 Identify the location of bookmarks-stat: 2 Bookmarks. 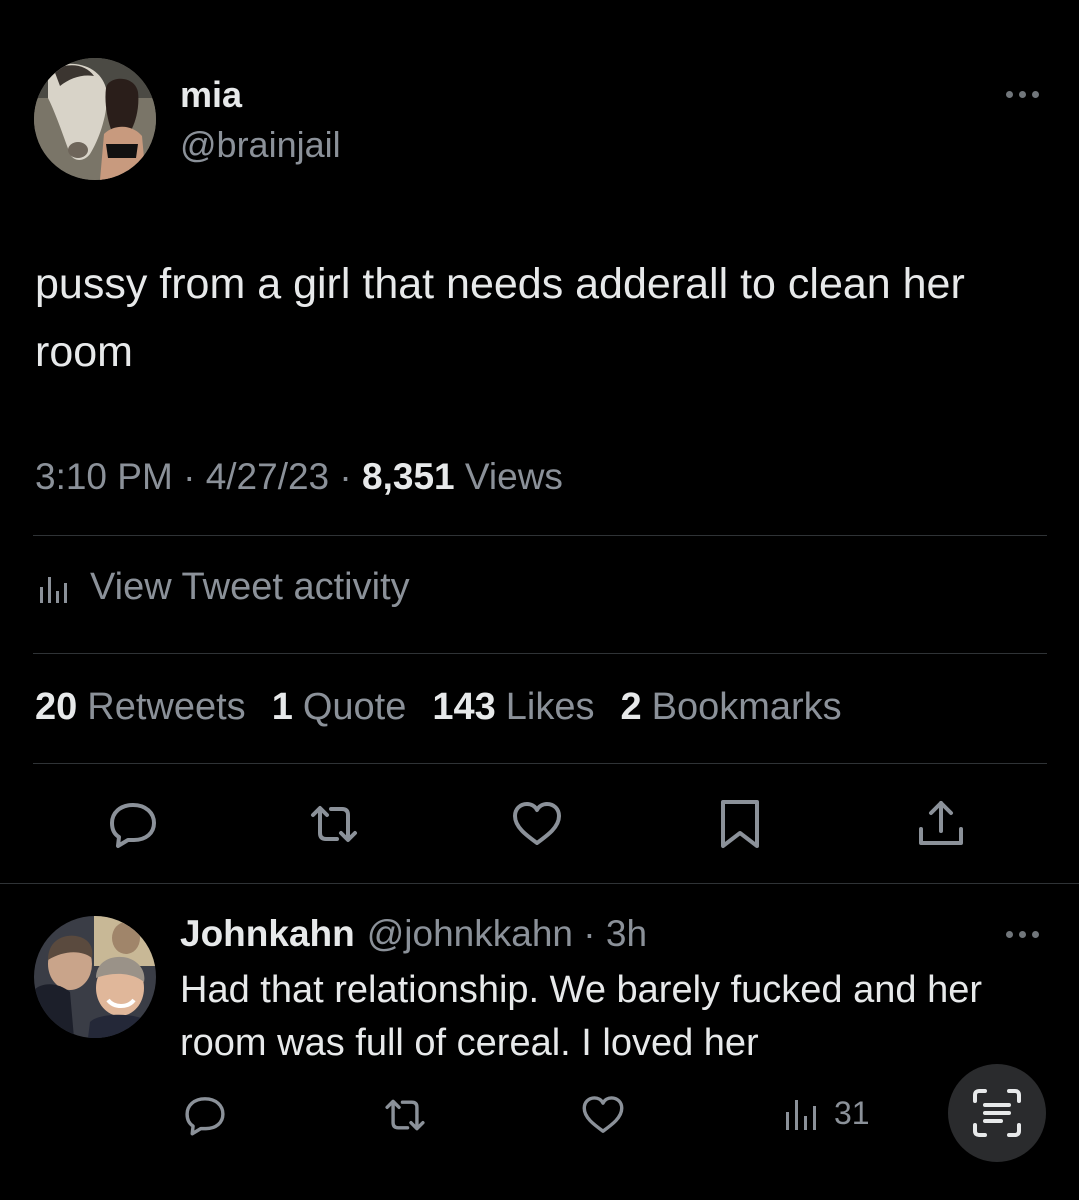
(730, 707).